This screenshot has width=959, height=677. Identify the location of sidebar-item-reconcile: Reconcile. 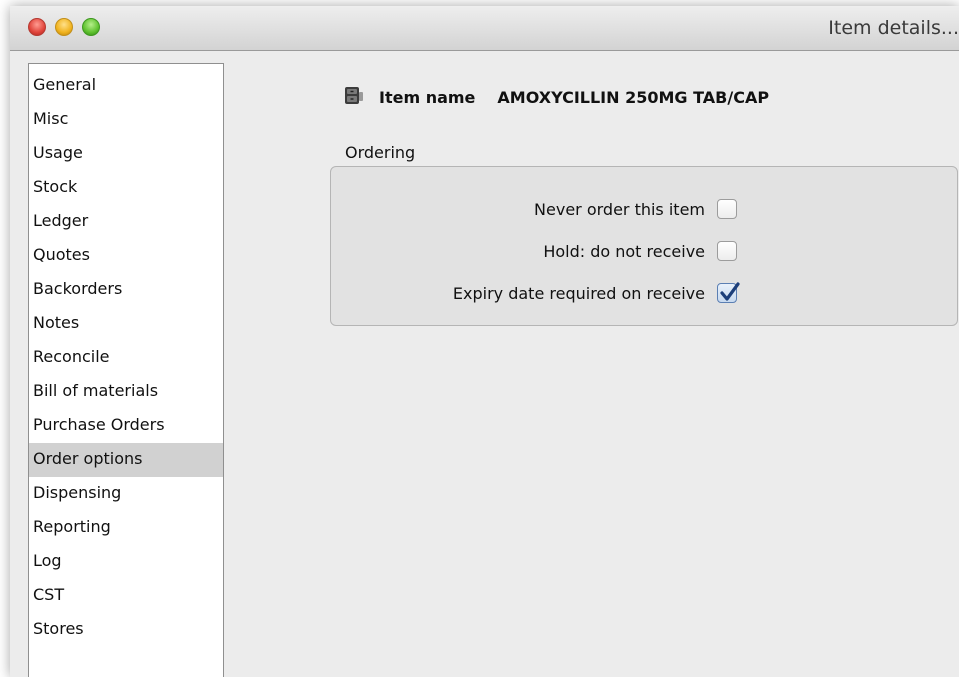
(126, 358).